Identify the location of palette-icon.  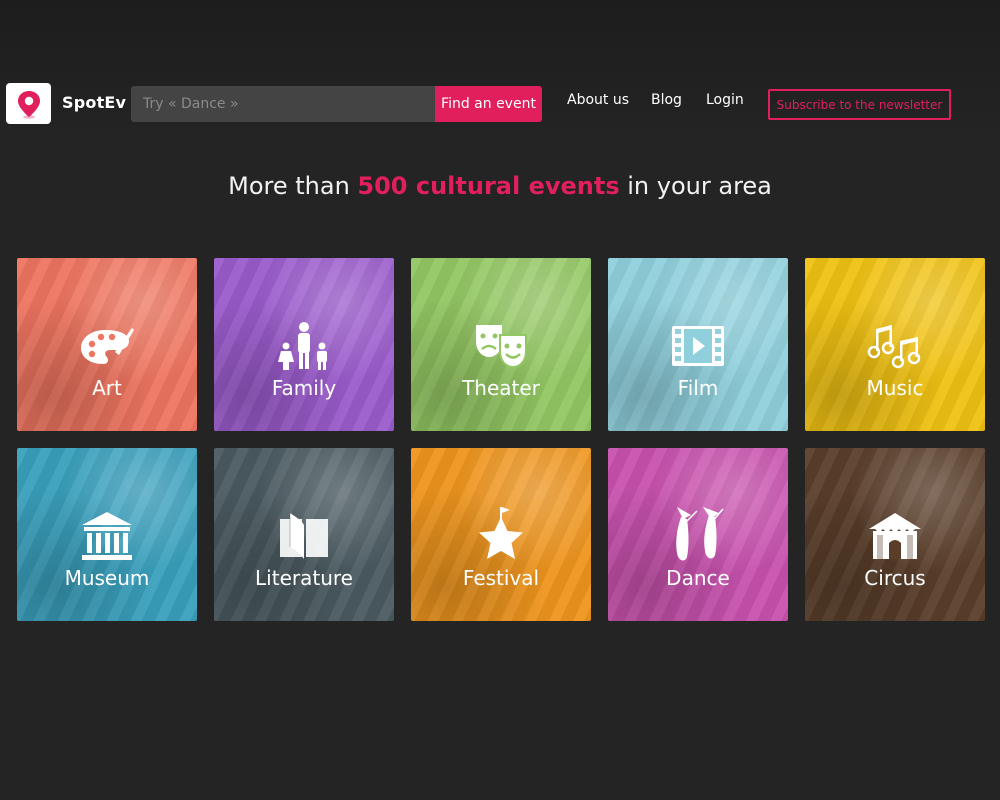
(107, 346).